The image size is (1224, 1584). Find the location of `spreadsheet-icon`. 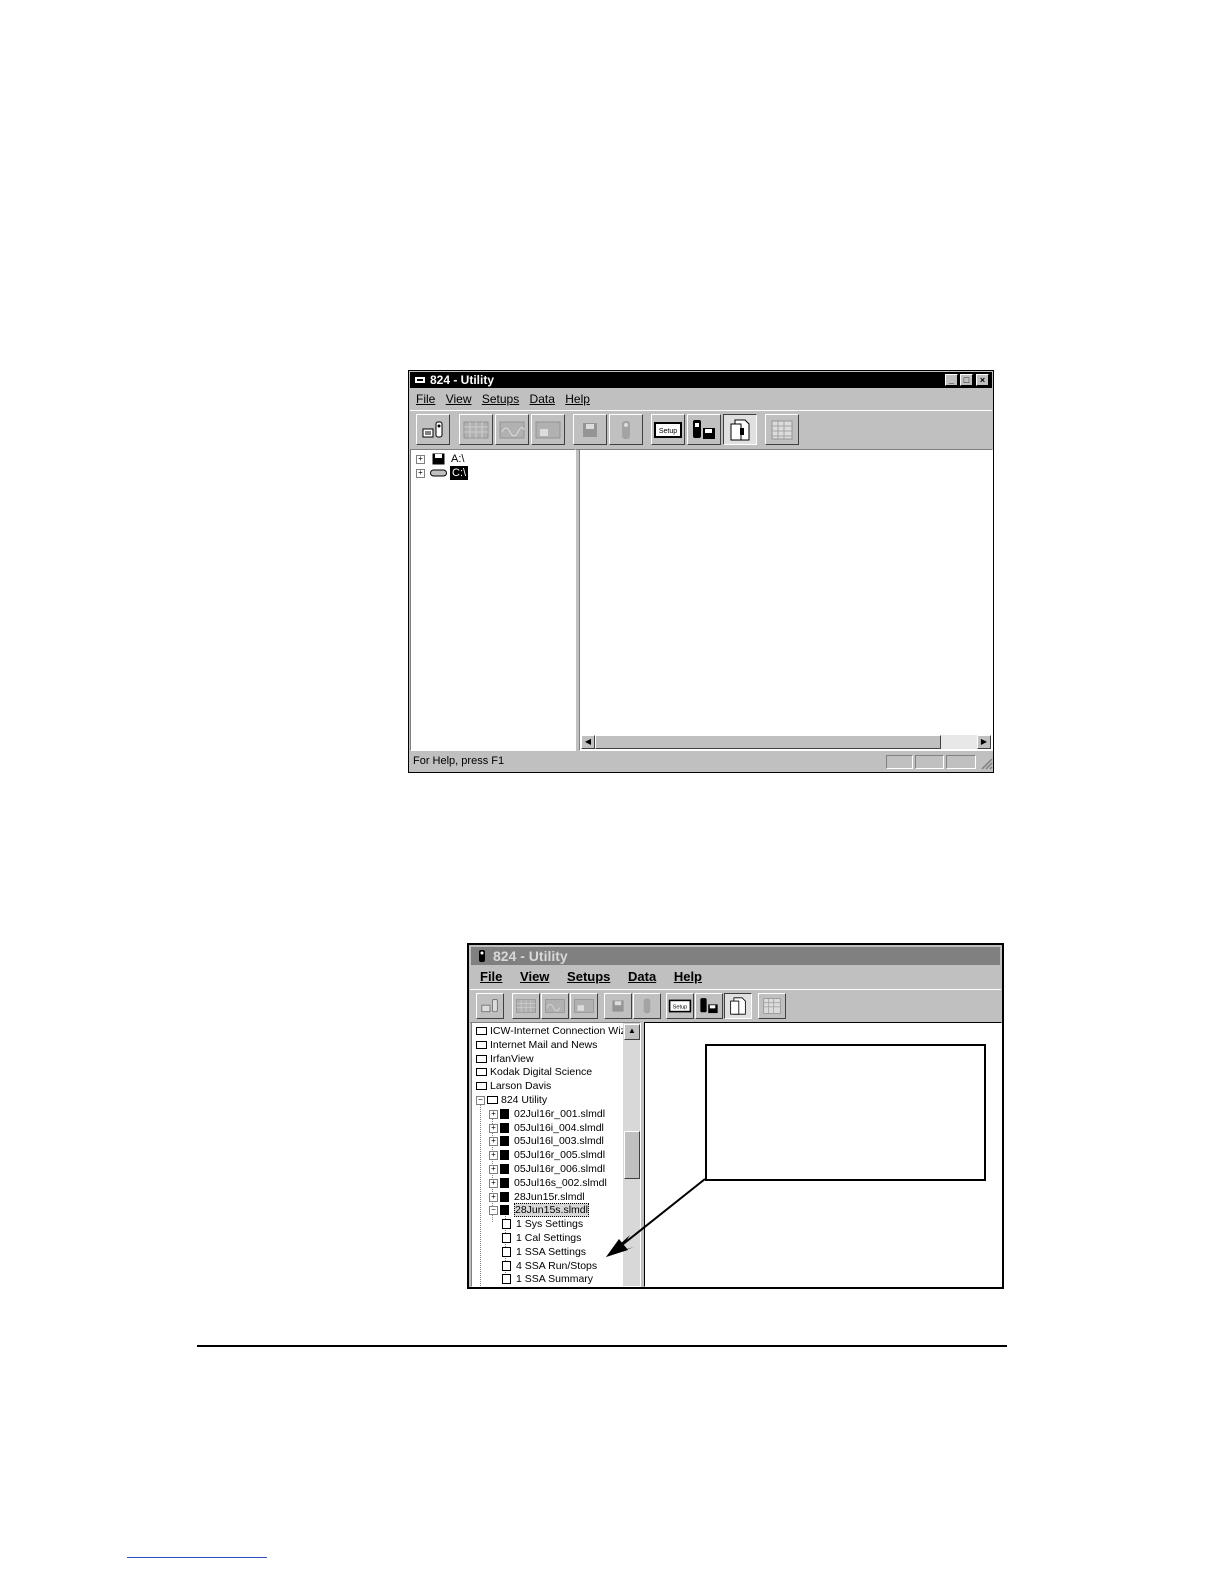

spreadsheet-icon is located at coordinates (772, 1006).